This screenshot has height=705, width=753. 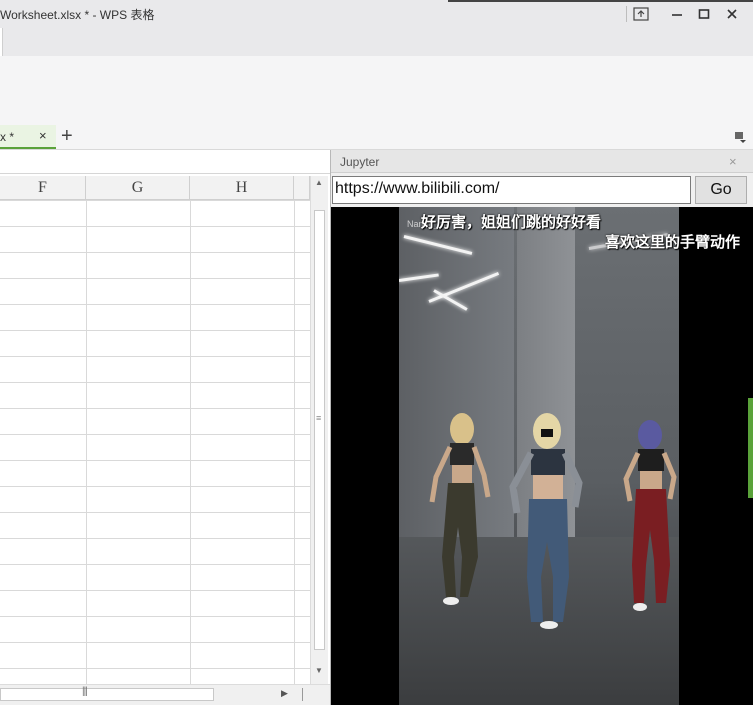 I want to click on new-tab-button: +, so click(x=67, y=136).